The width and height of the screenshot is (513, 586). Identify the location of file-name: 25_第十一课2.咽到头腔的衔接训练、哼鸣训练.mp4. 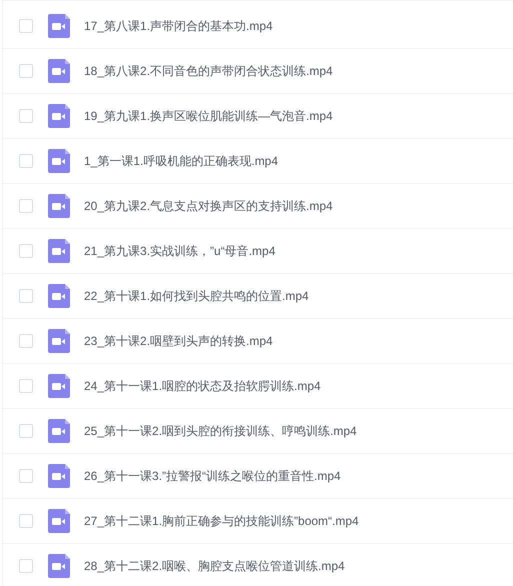
(220, 431).